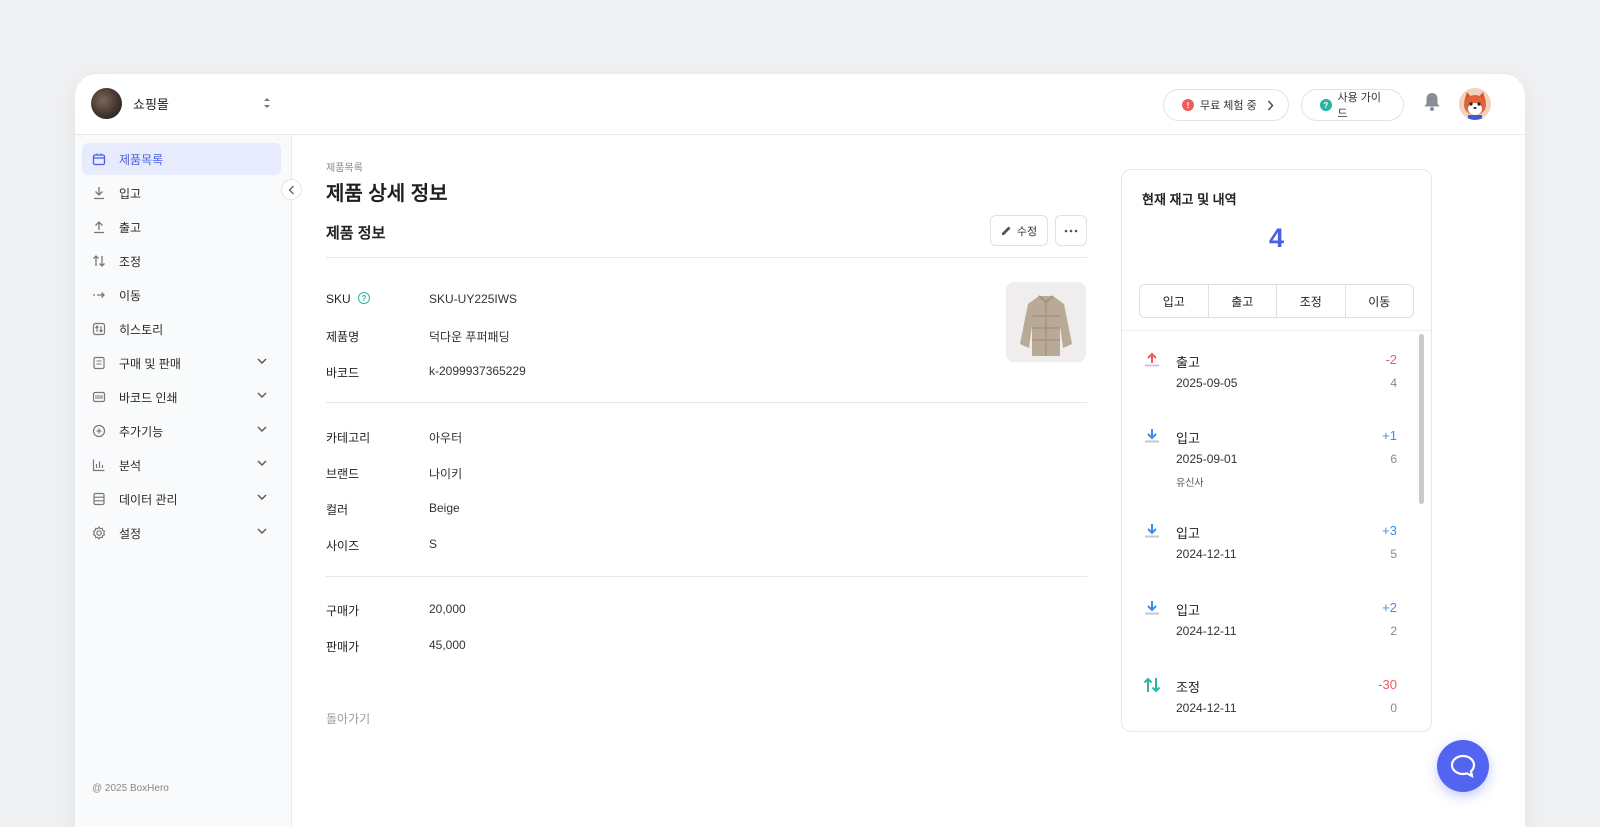 Image resolution: width=1600 pixels, height=827 pixels. What do you see at coordinates (1046, 322) in the screenshot?
I see `product-image` at bounding box center [1046, 322].